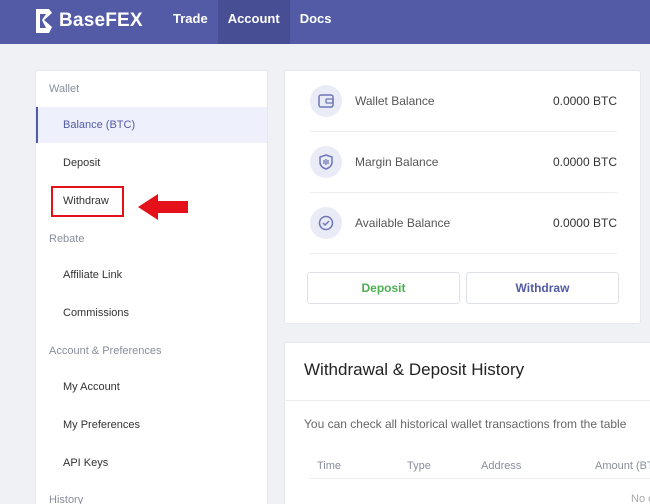 The height and width of the screenshot is (504, 650). Describe the element at coordinates (463, 288) in the screenshot. I see `balance-actions: Deposit Withdraw` at that location.